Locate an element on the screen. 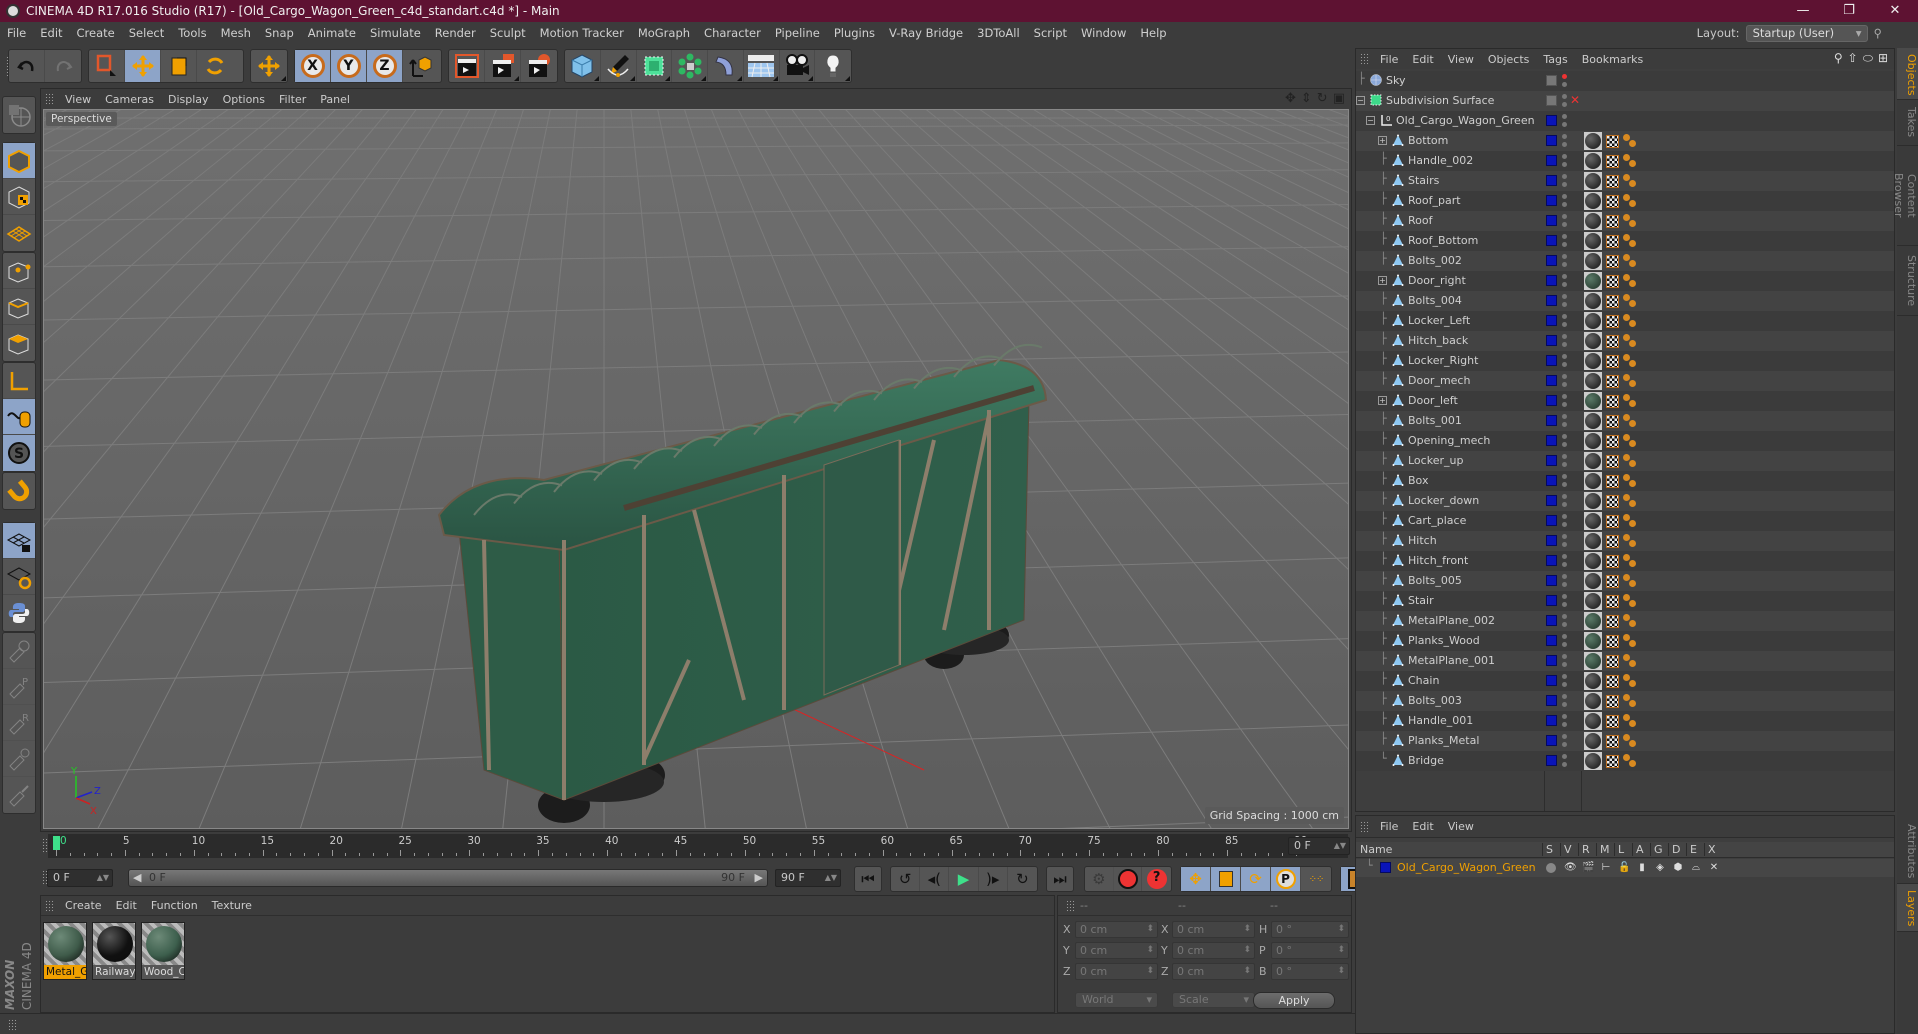 This screenshot has width=1918, height=1034. menu-3dtoall: 3DToAll is located at coordinates (998, 33).